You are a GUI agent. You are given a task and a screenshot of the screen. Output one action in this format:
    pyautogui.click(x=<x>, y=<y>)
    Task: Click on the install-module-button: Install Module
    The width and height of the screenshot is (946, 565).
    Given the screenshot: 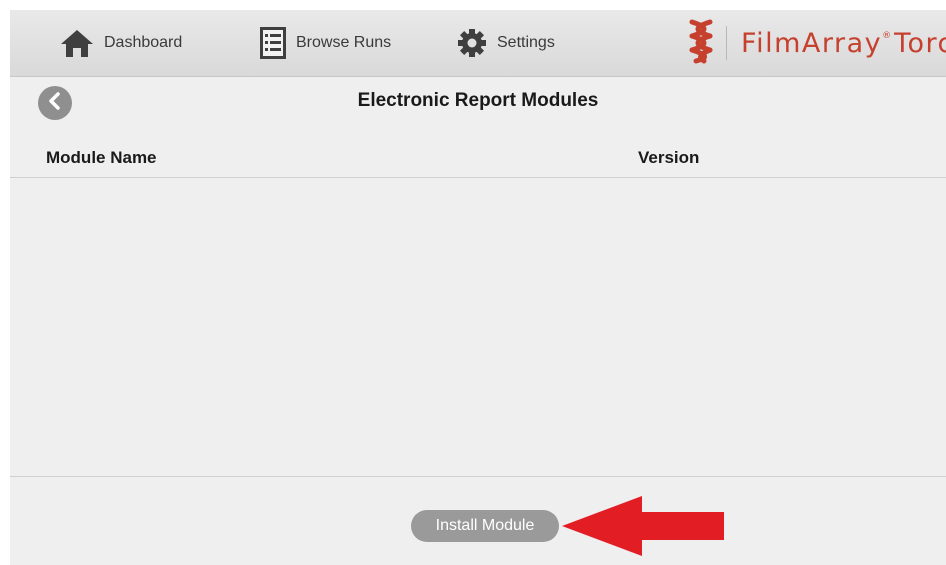 What is the action you would take?
    pyautogui.click(x=485, y=526)
    